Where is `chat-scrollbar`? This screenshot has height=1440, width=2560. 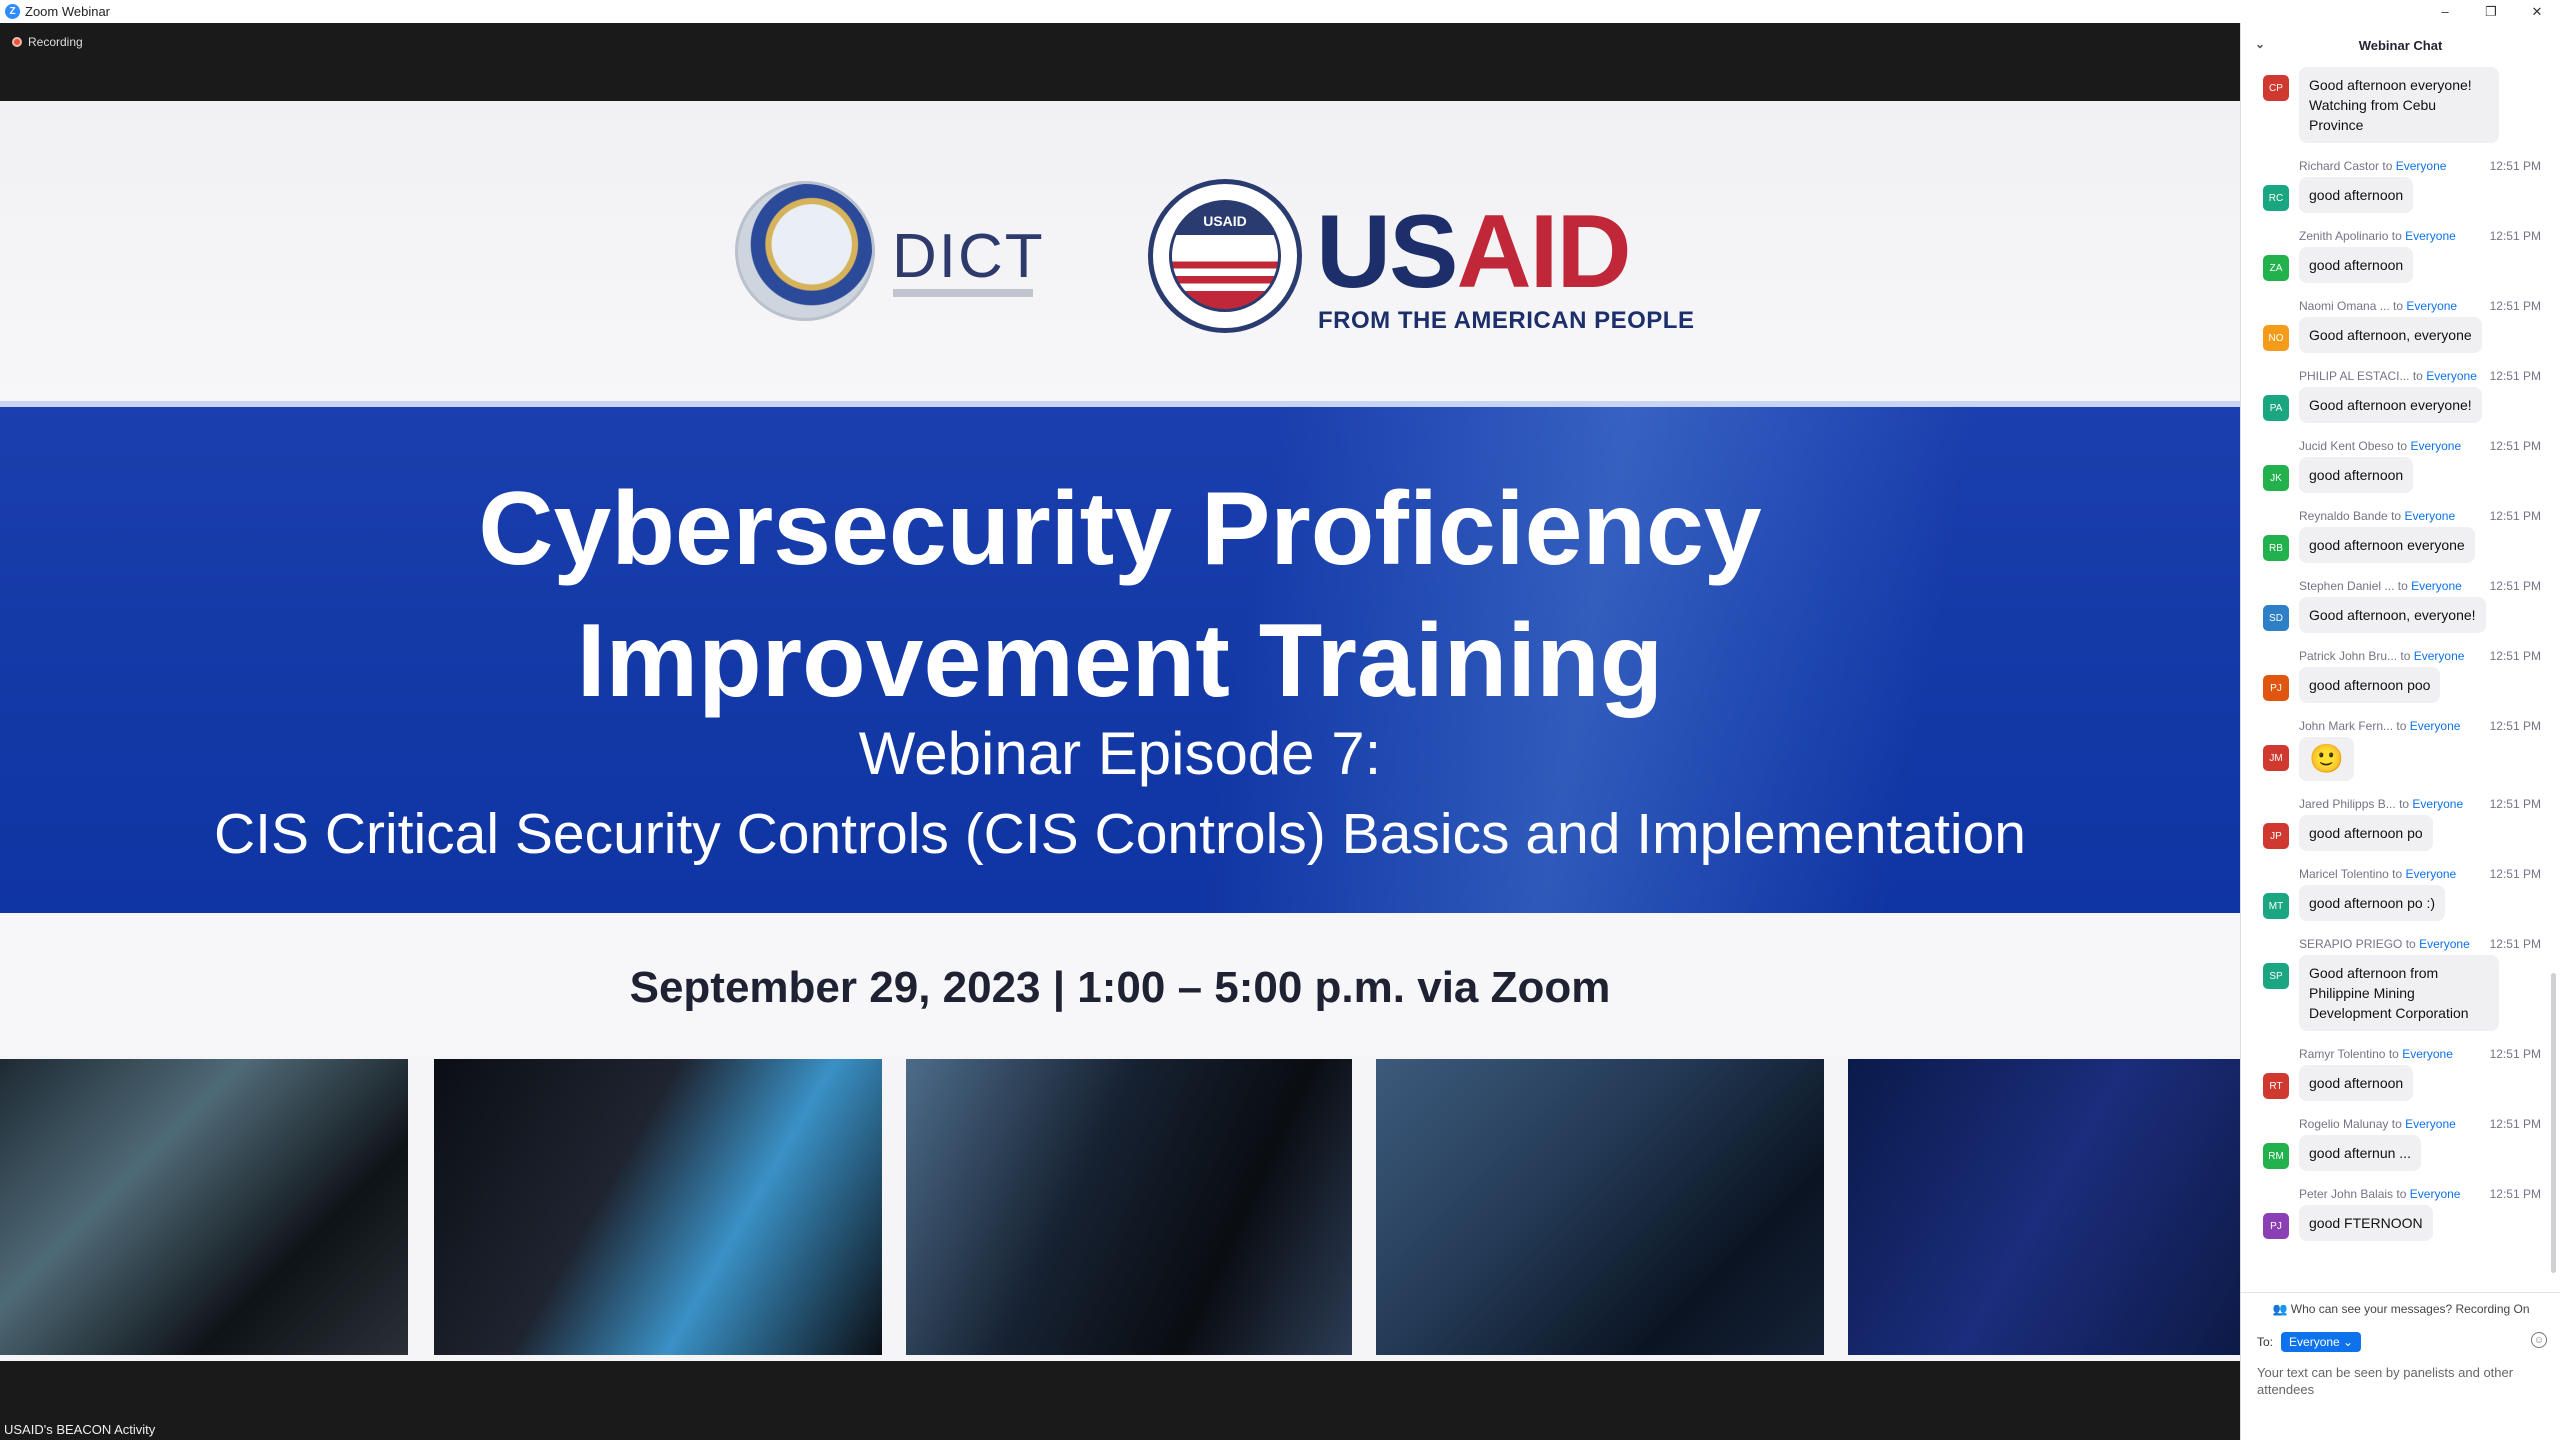
chat-scrollbar is located at coordinates (2553, 1123).